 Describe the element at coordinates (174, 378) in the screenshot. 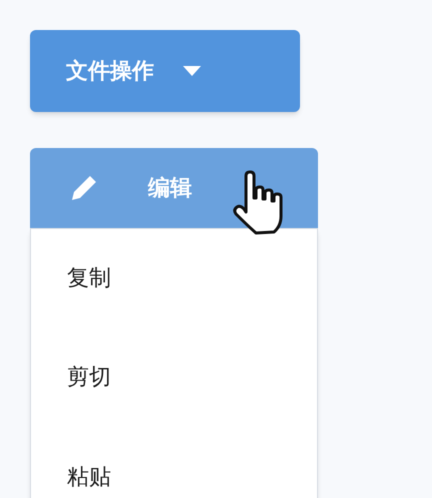

I see `menu-item: 剪切` at that location.